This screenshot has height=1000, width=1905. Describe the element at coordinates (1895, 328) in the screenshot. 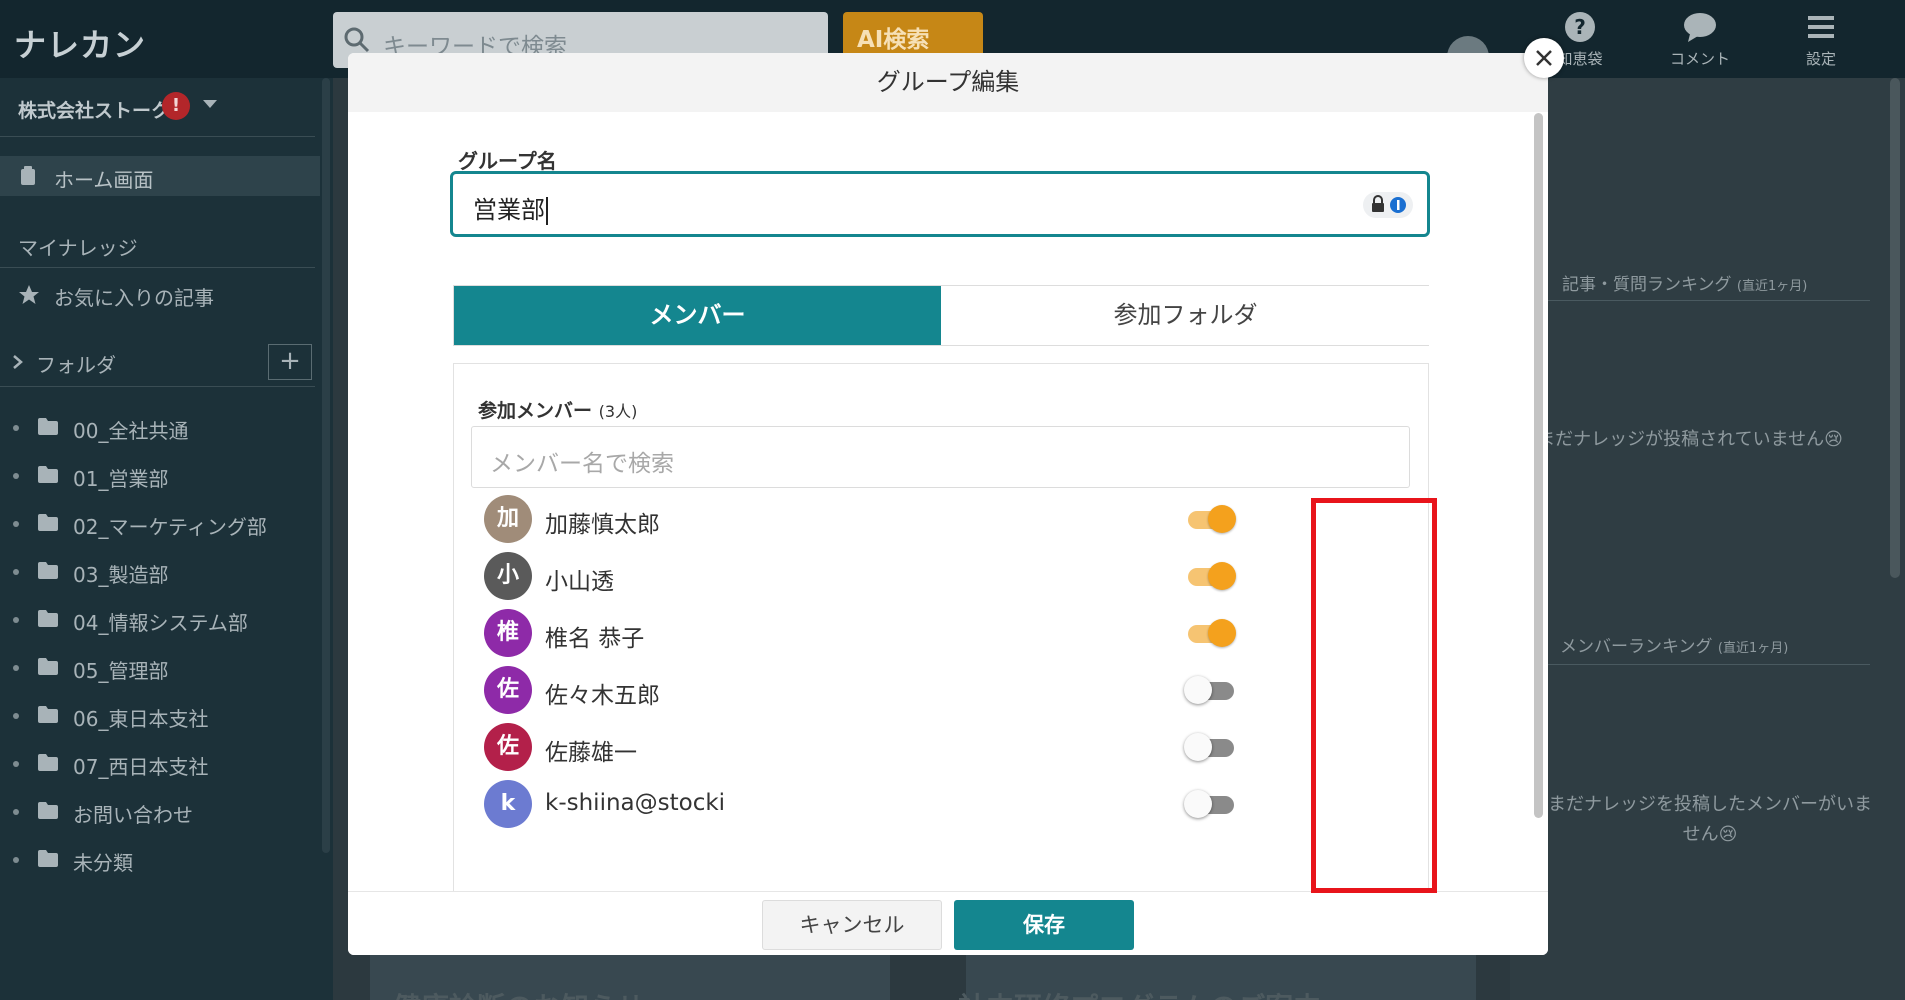

I see `page-scrollbar` at that location.